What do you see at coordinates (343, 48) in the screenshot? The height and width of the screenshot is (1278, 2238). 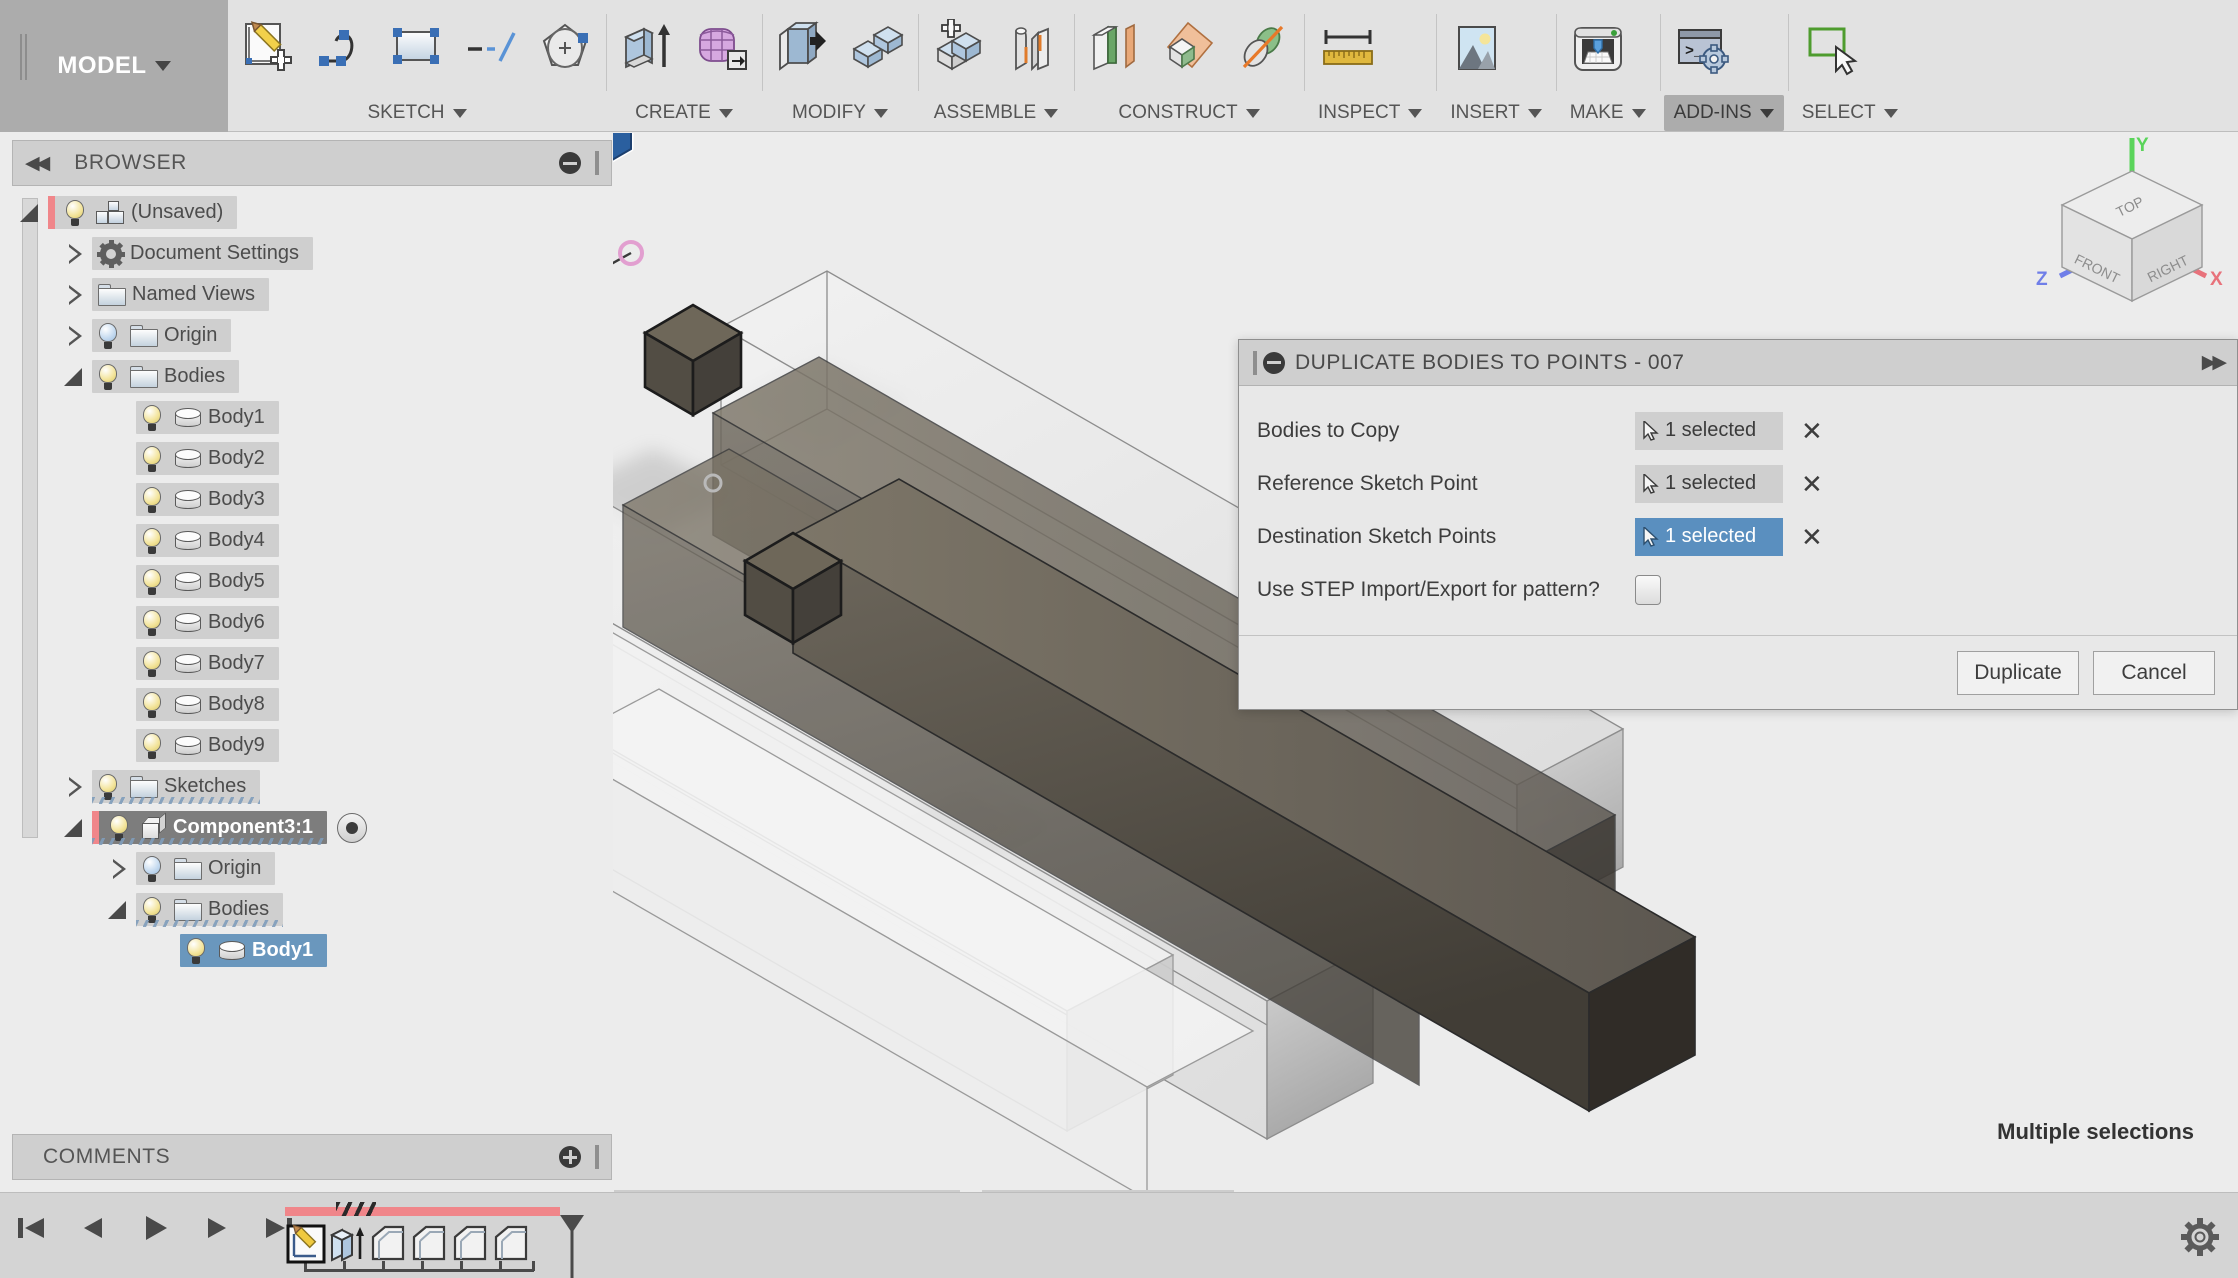 I see `spline-icon` at bounding box center [343, 48].